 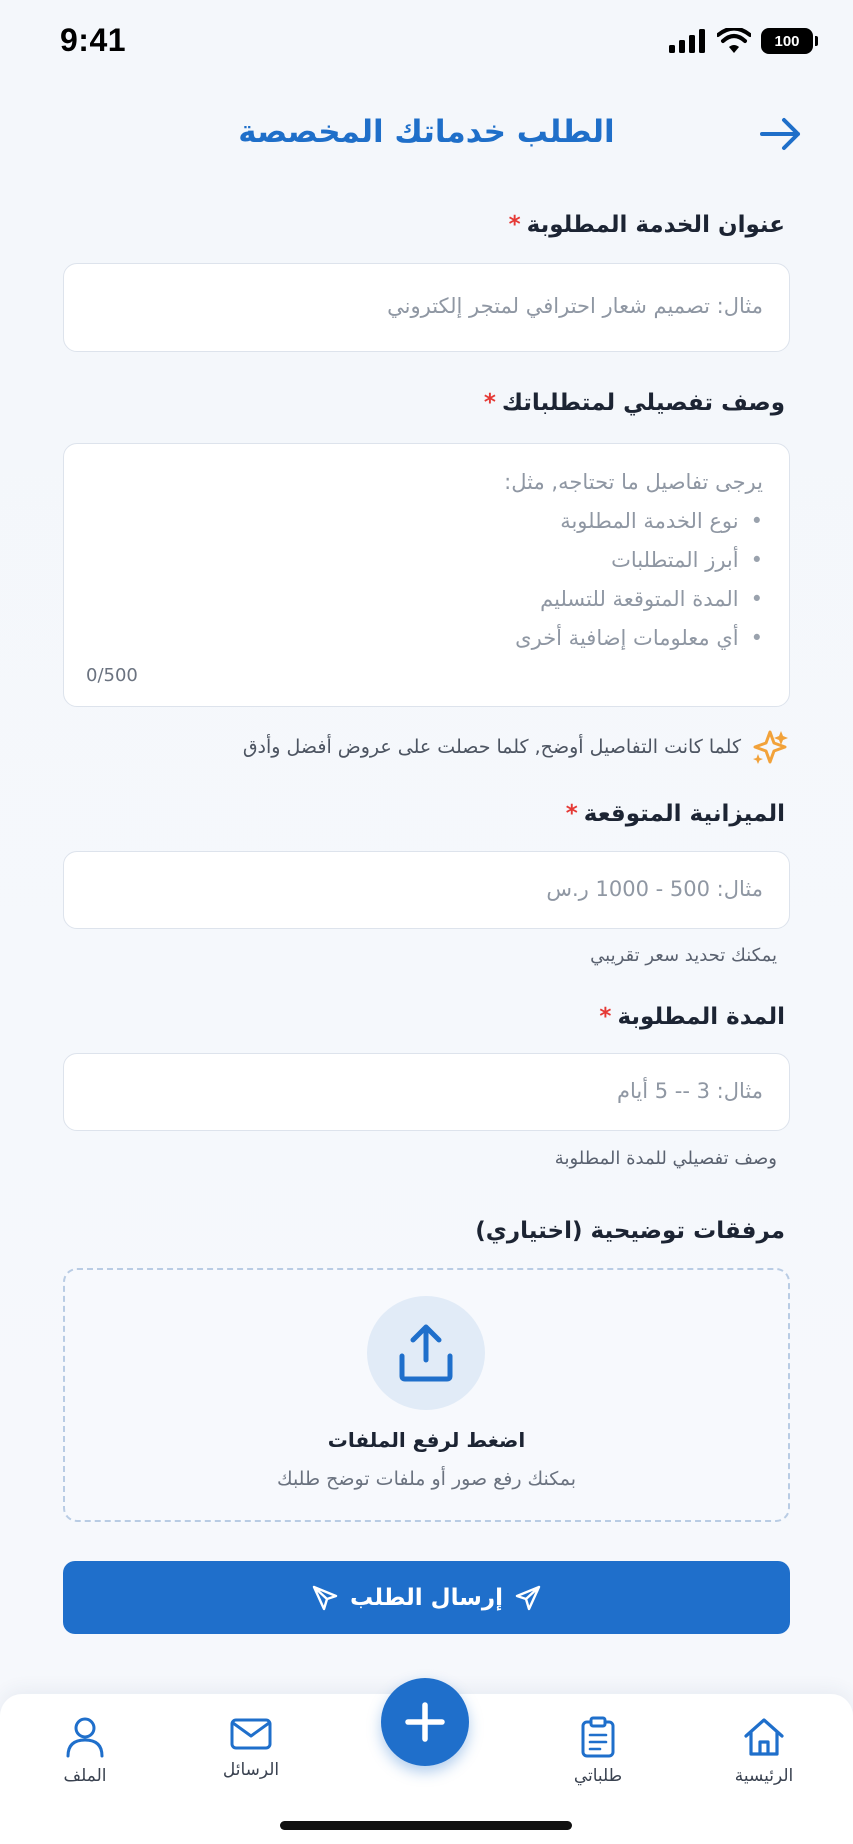 I want to click on budget-label-text: الميزانية المتوقعة, so click(x=684, y=814).